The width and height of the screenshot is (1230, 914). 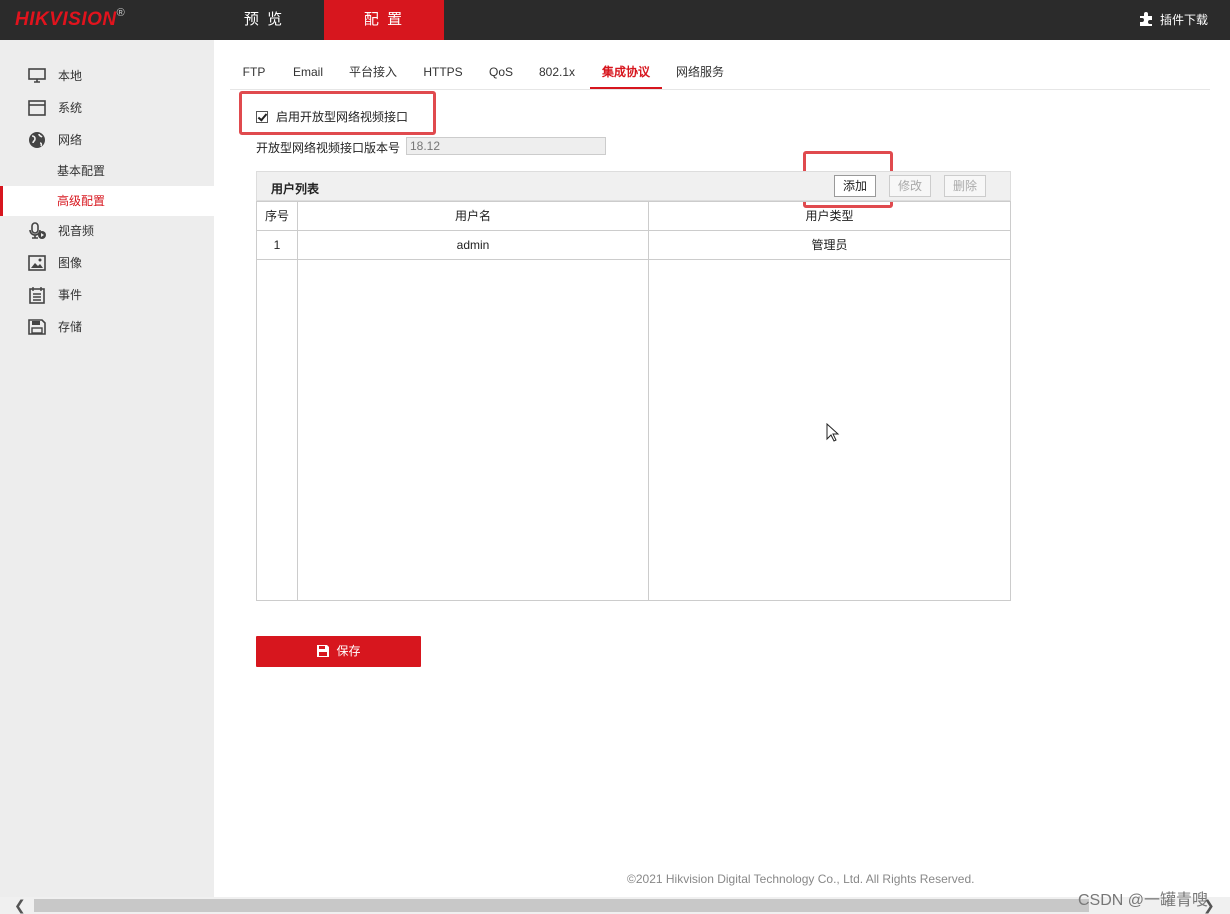 What do you see at coordinates (254, 72) in the screenshot?
I see `tab-ftp: FTP` at bounding box center [254, 72].